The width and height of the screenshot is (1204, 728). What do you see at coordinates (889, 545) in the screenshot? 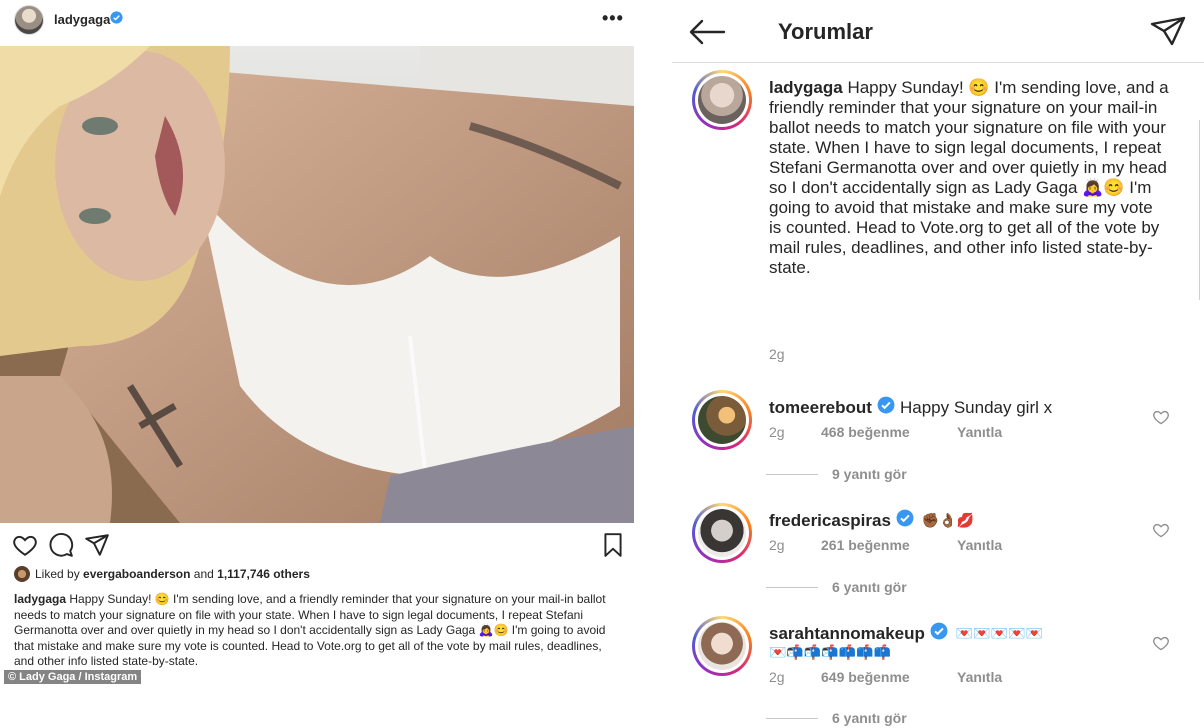
I see `comment-likes: 261 beğenme` at bounding box center [889, 545].